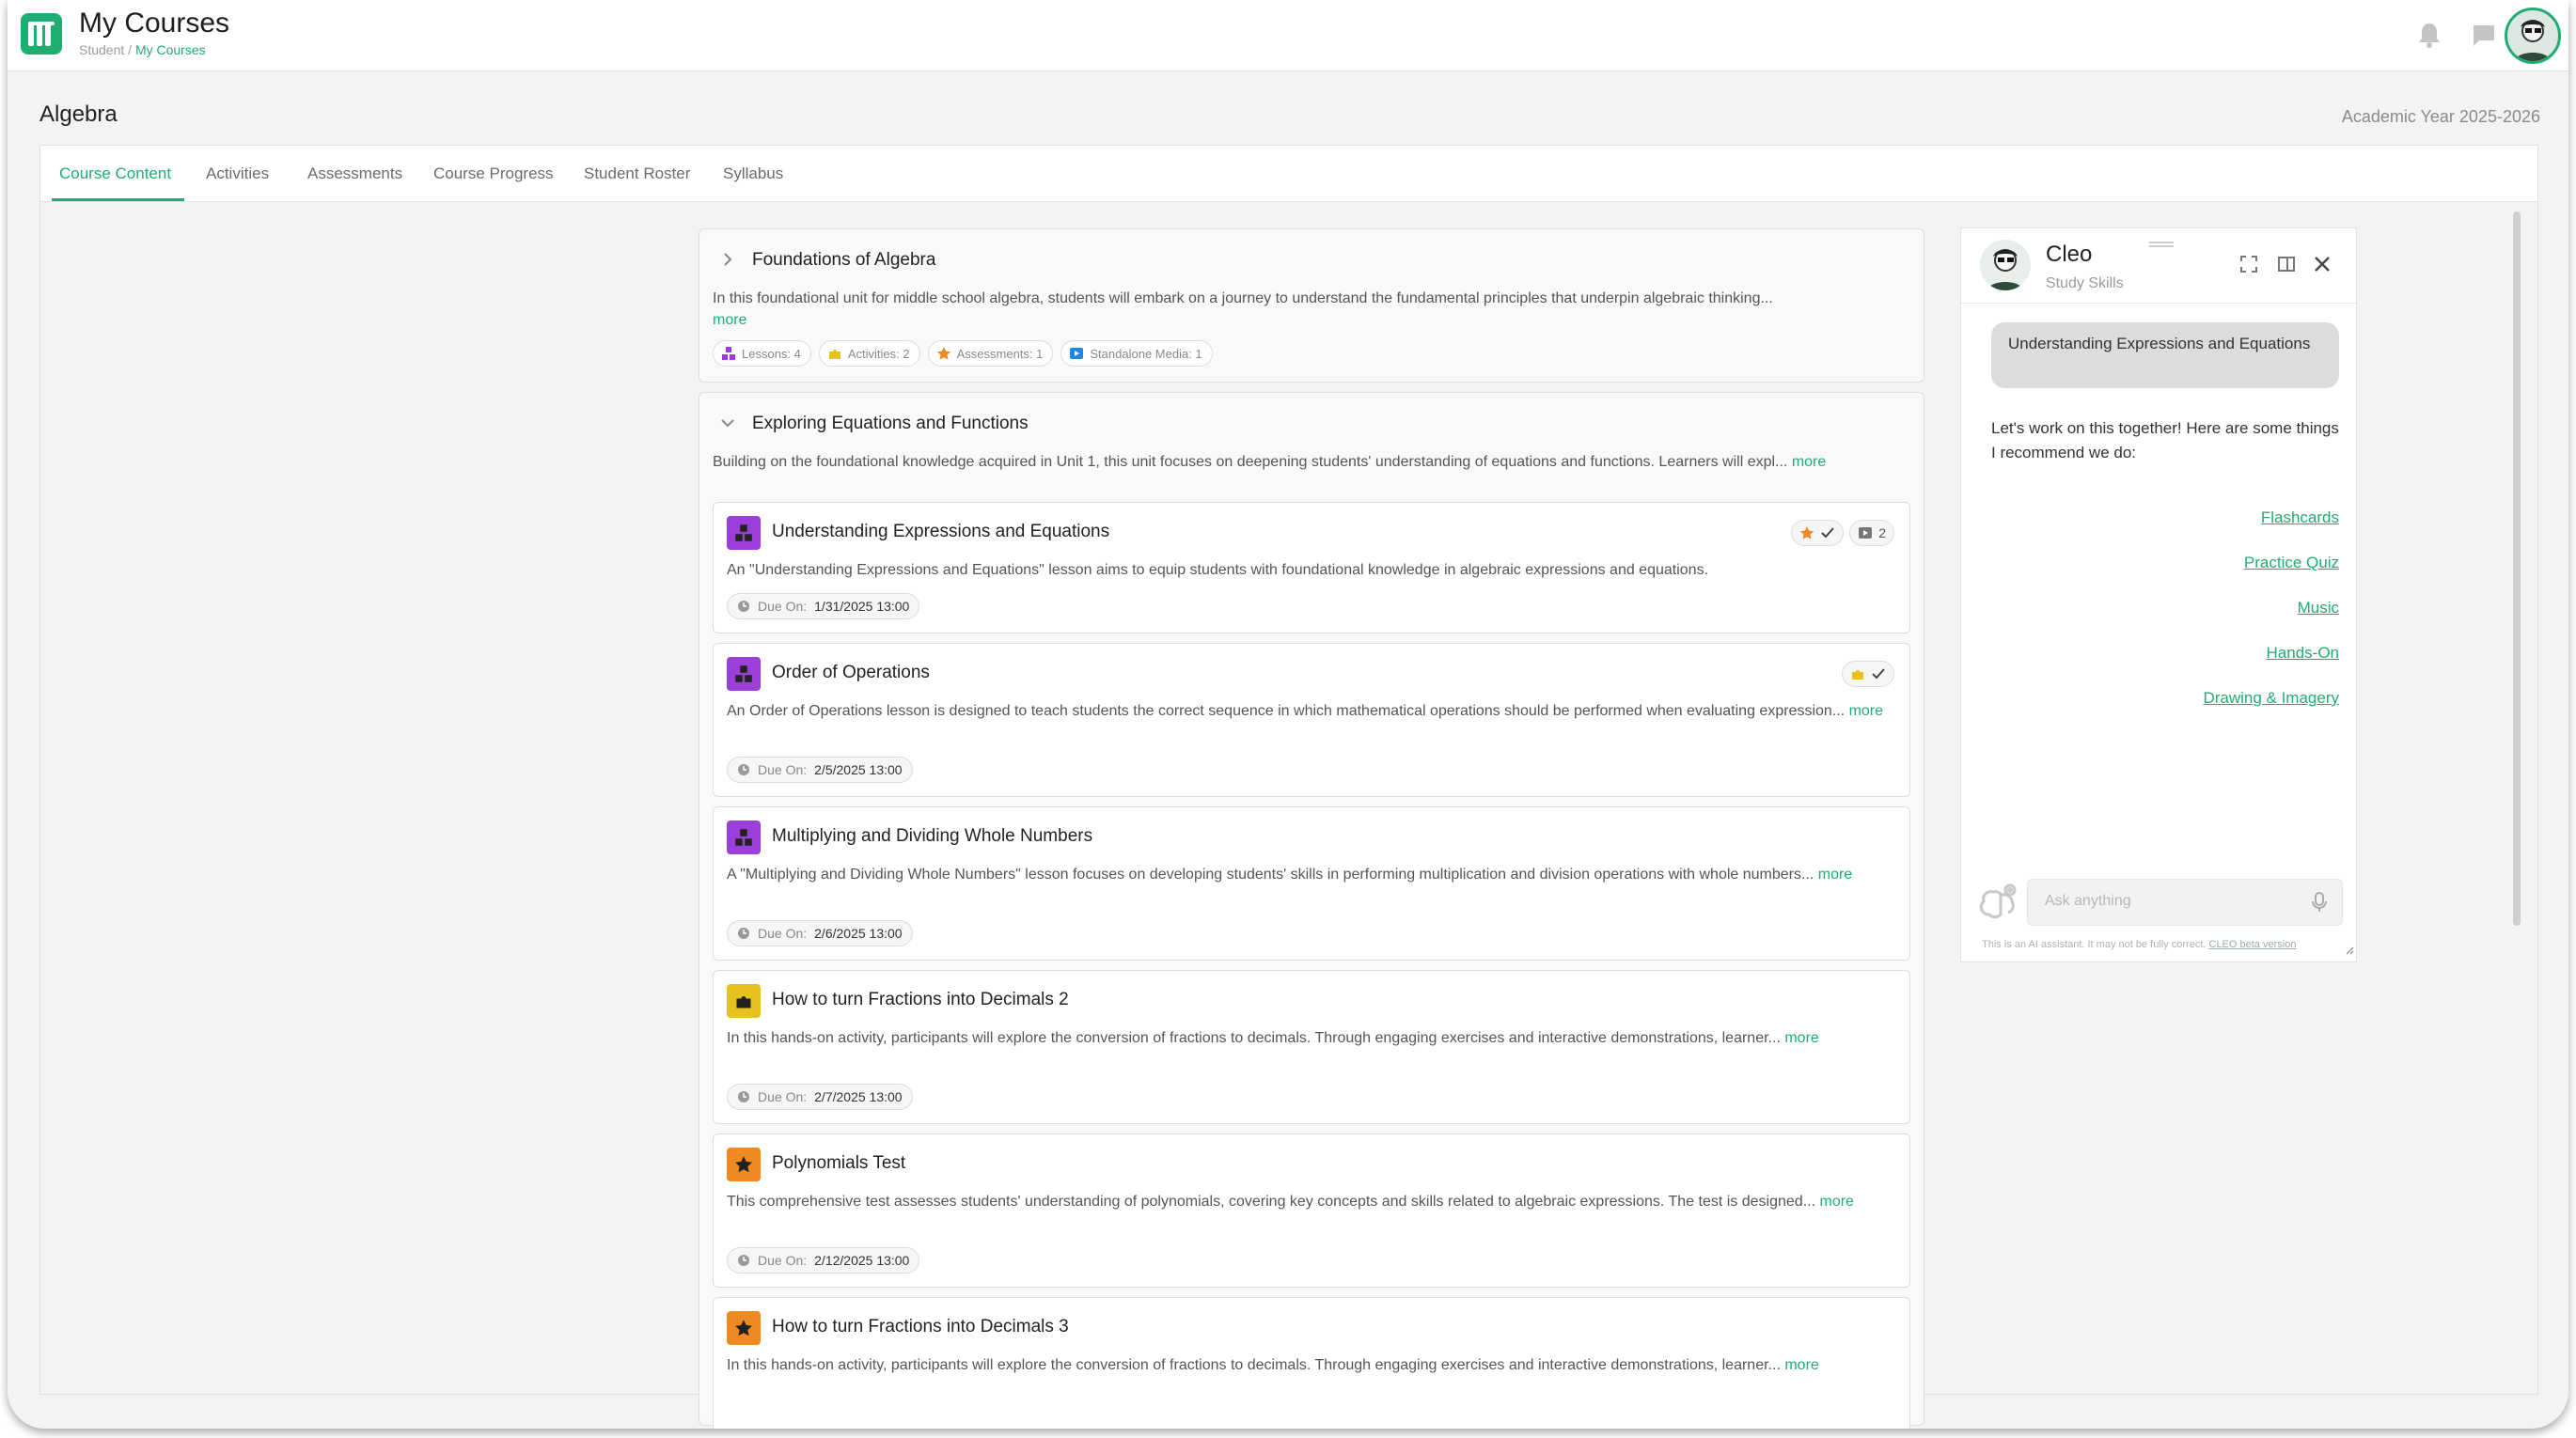  Describe the element at coordinates (2165, 355) in the screenshot. I see `user-message: Understanding Expressions and Equations` at that location.